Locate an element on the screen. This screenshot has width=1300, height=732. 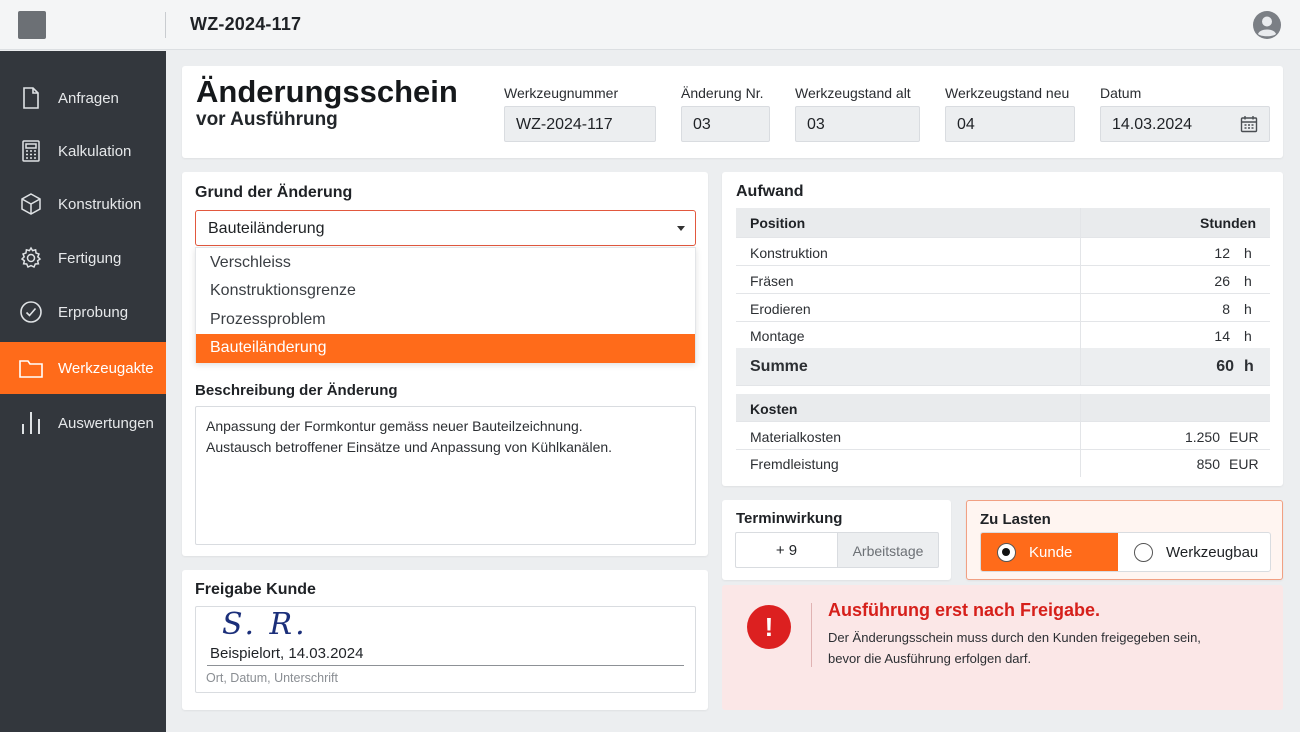
grund-selected-value: Bauteiländerung is located at coordinates (266, 228).